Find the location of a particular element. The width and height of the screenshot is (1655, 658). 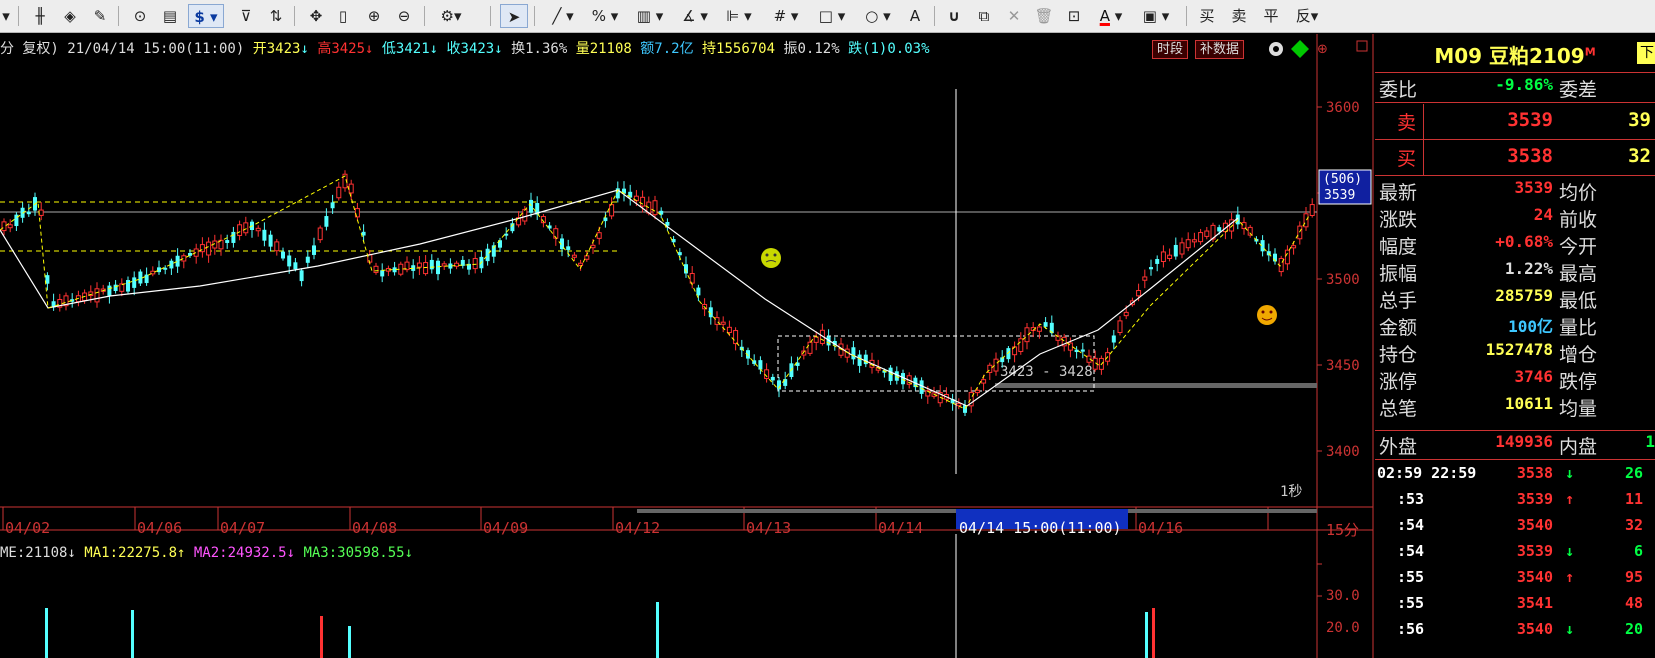

pen-edit-icon: ✎ is located at coordinates (100, 16).